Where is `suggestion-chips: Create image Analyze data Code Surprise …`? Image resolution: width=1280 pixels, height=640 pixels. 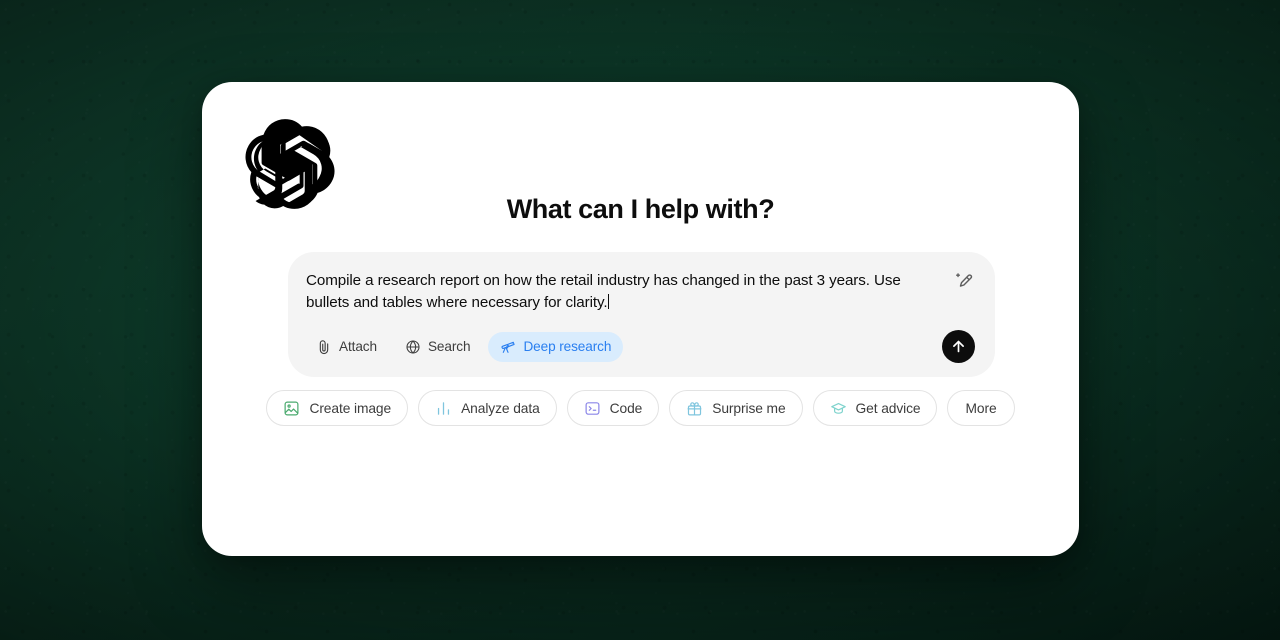 suggestion-chips: Create image Analyze data Code Surprise … is located at coordinates (640, 408).